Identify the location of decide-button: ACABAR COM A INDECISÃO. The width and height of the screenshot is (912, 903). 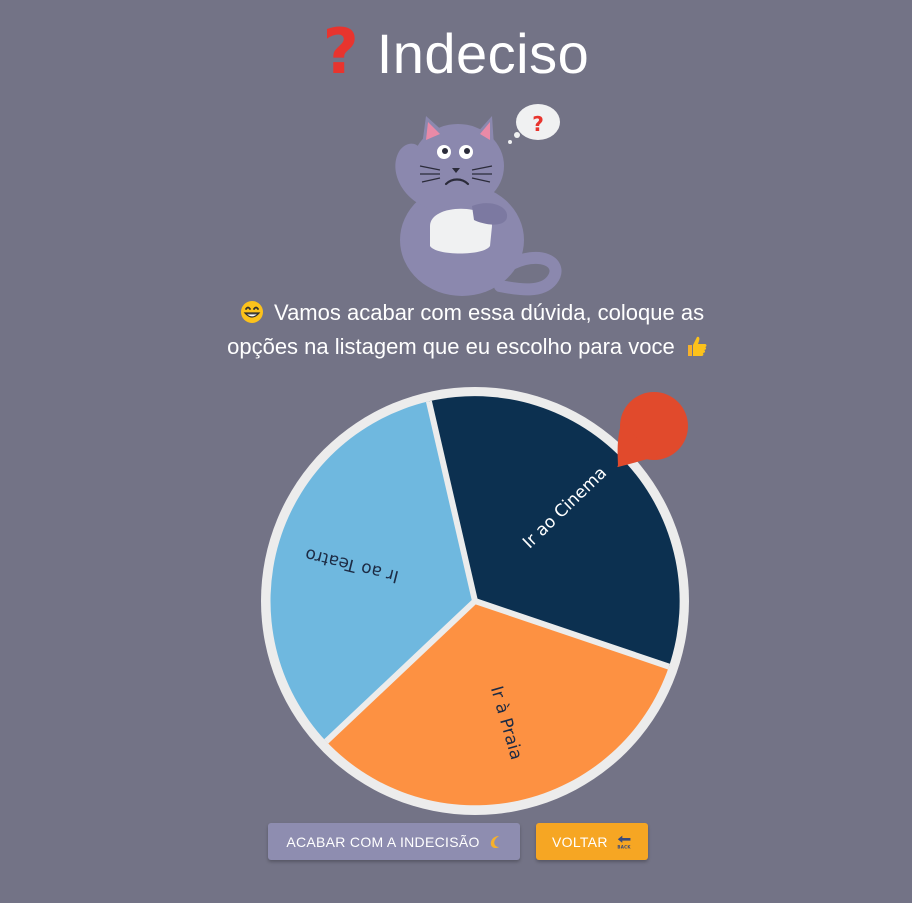
(394, 841).